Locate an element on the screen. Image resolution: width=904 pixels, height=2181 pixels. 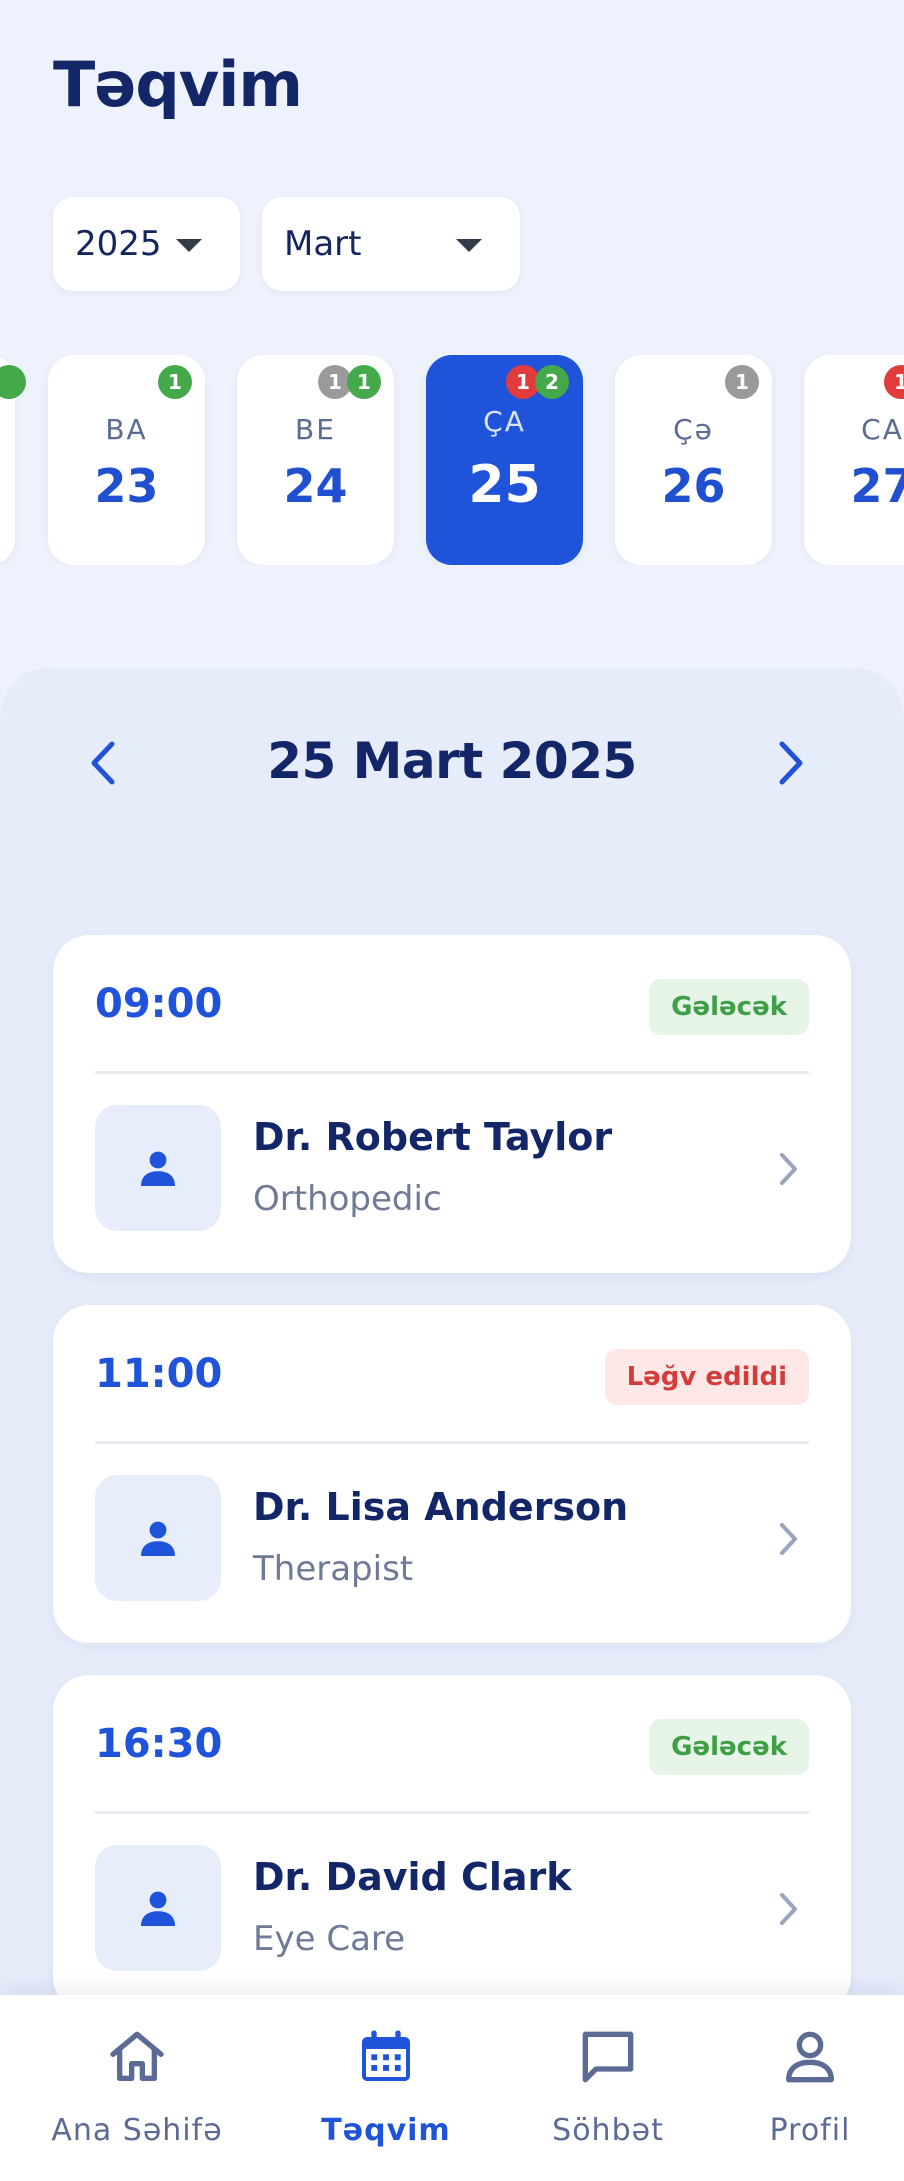
nav-label-chat: Söhbət is located at coordinates (608, 2130).